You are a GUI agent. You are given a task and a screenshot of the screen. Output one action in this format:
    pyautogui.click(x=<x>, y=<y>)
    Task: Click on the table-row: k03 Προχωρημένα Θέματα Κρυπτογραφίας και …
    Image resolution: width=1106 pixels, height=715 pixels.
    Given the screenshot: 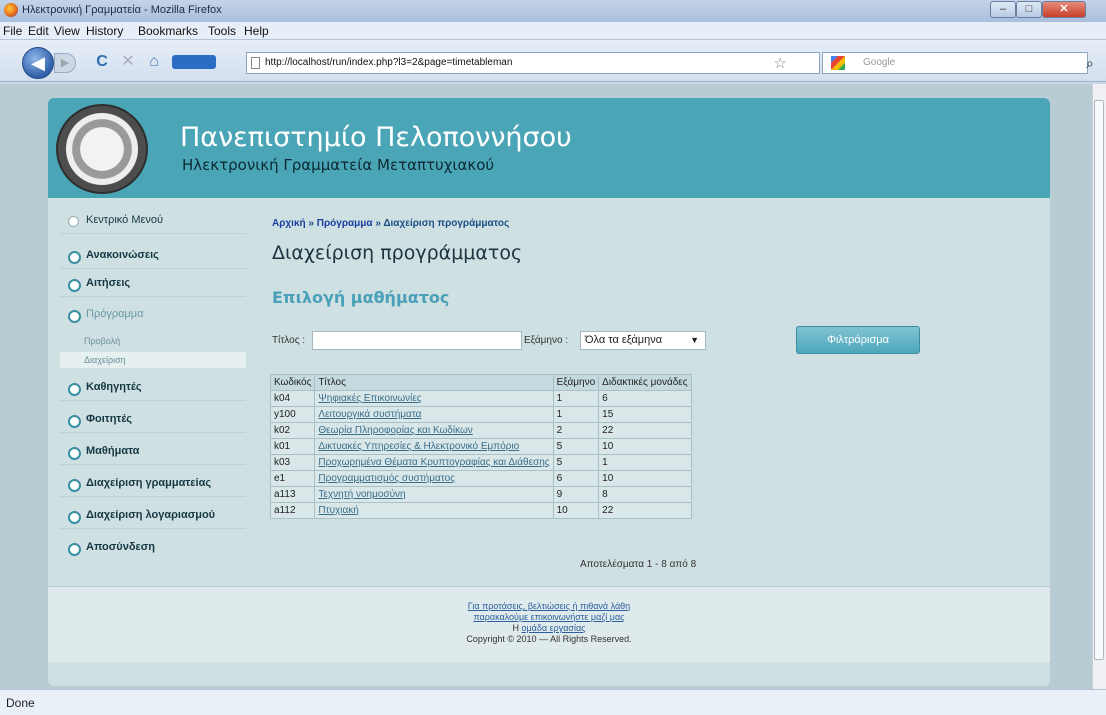 What is the action you would take?
    pyautogui.click(x=480, y=462)
    